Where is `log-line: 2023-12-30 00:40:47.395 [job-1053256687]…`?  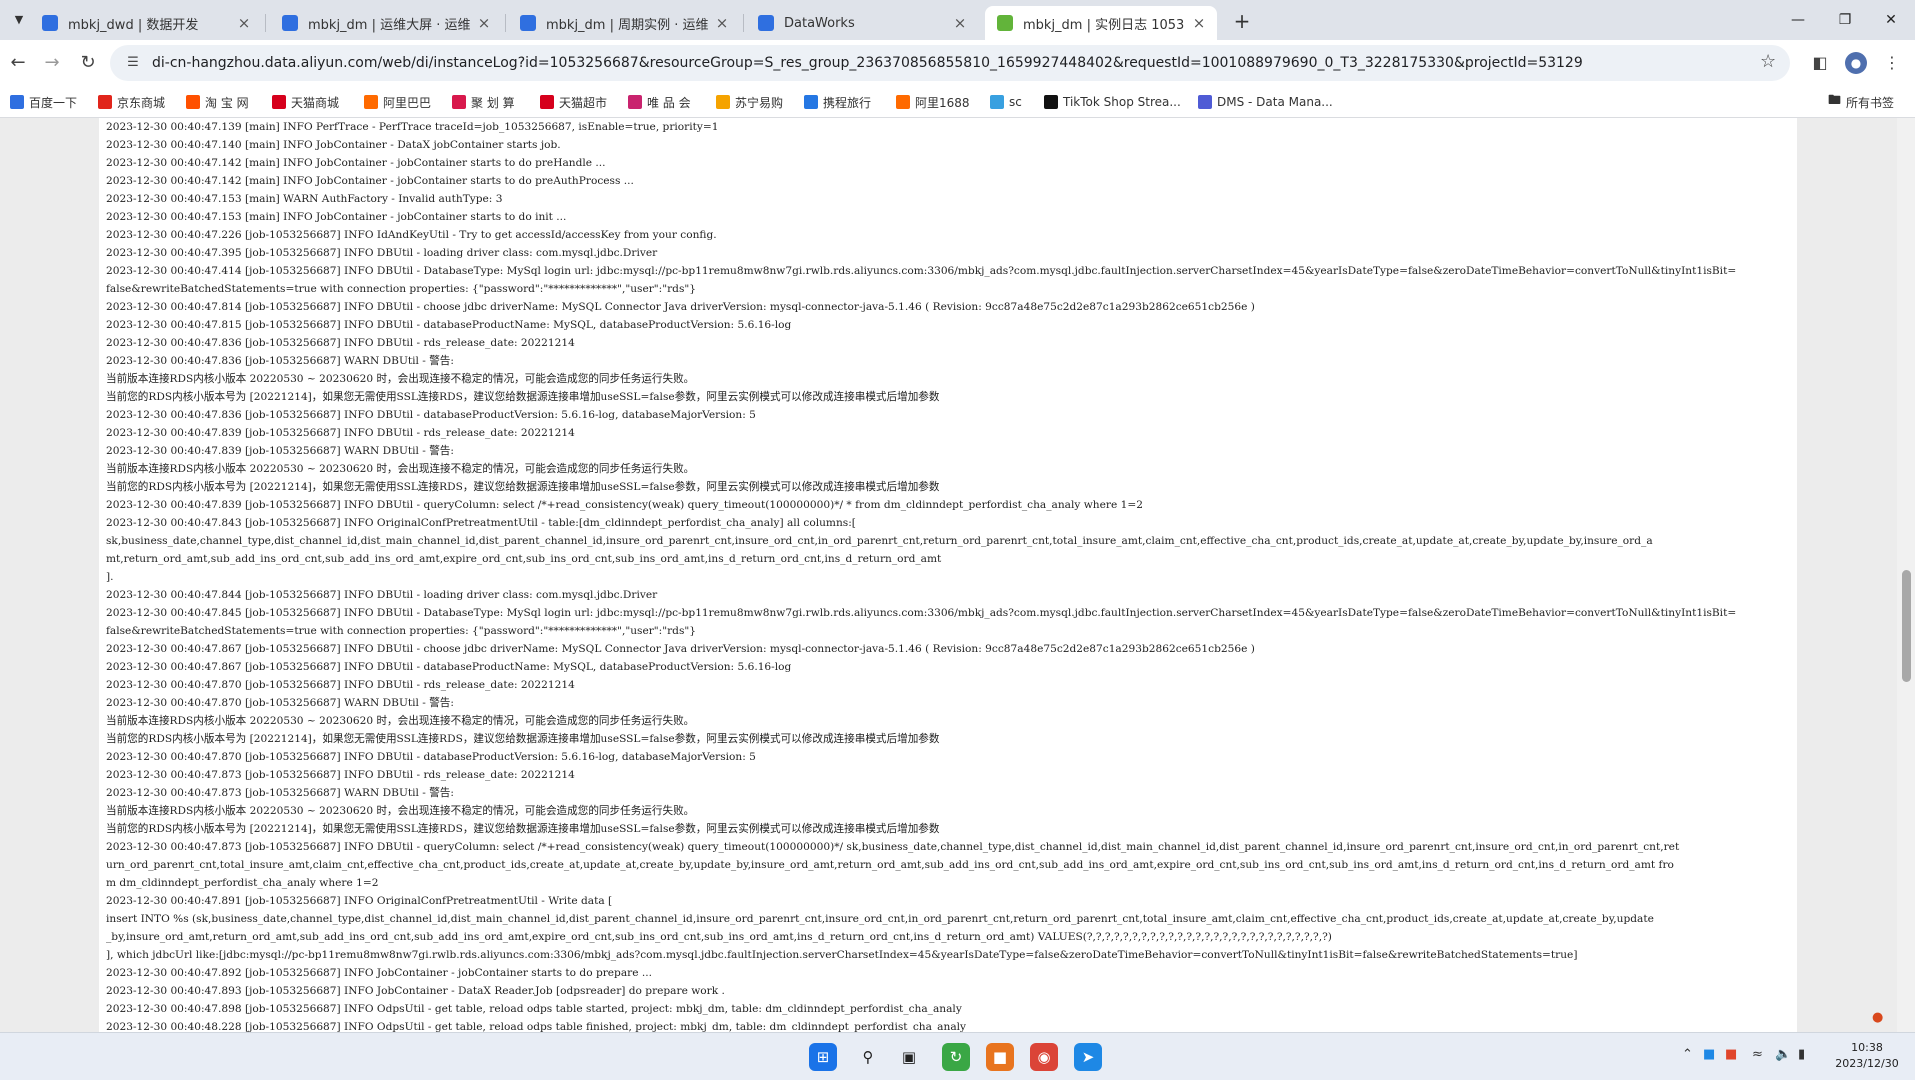 log-line: 2023-12-30 00:40:47.395 [job-1053256687]… is located at coordinates (382, 253).